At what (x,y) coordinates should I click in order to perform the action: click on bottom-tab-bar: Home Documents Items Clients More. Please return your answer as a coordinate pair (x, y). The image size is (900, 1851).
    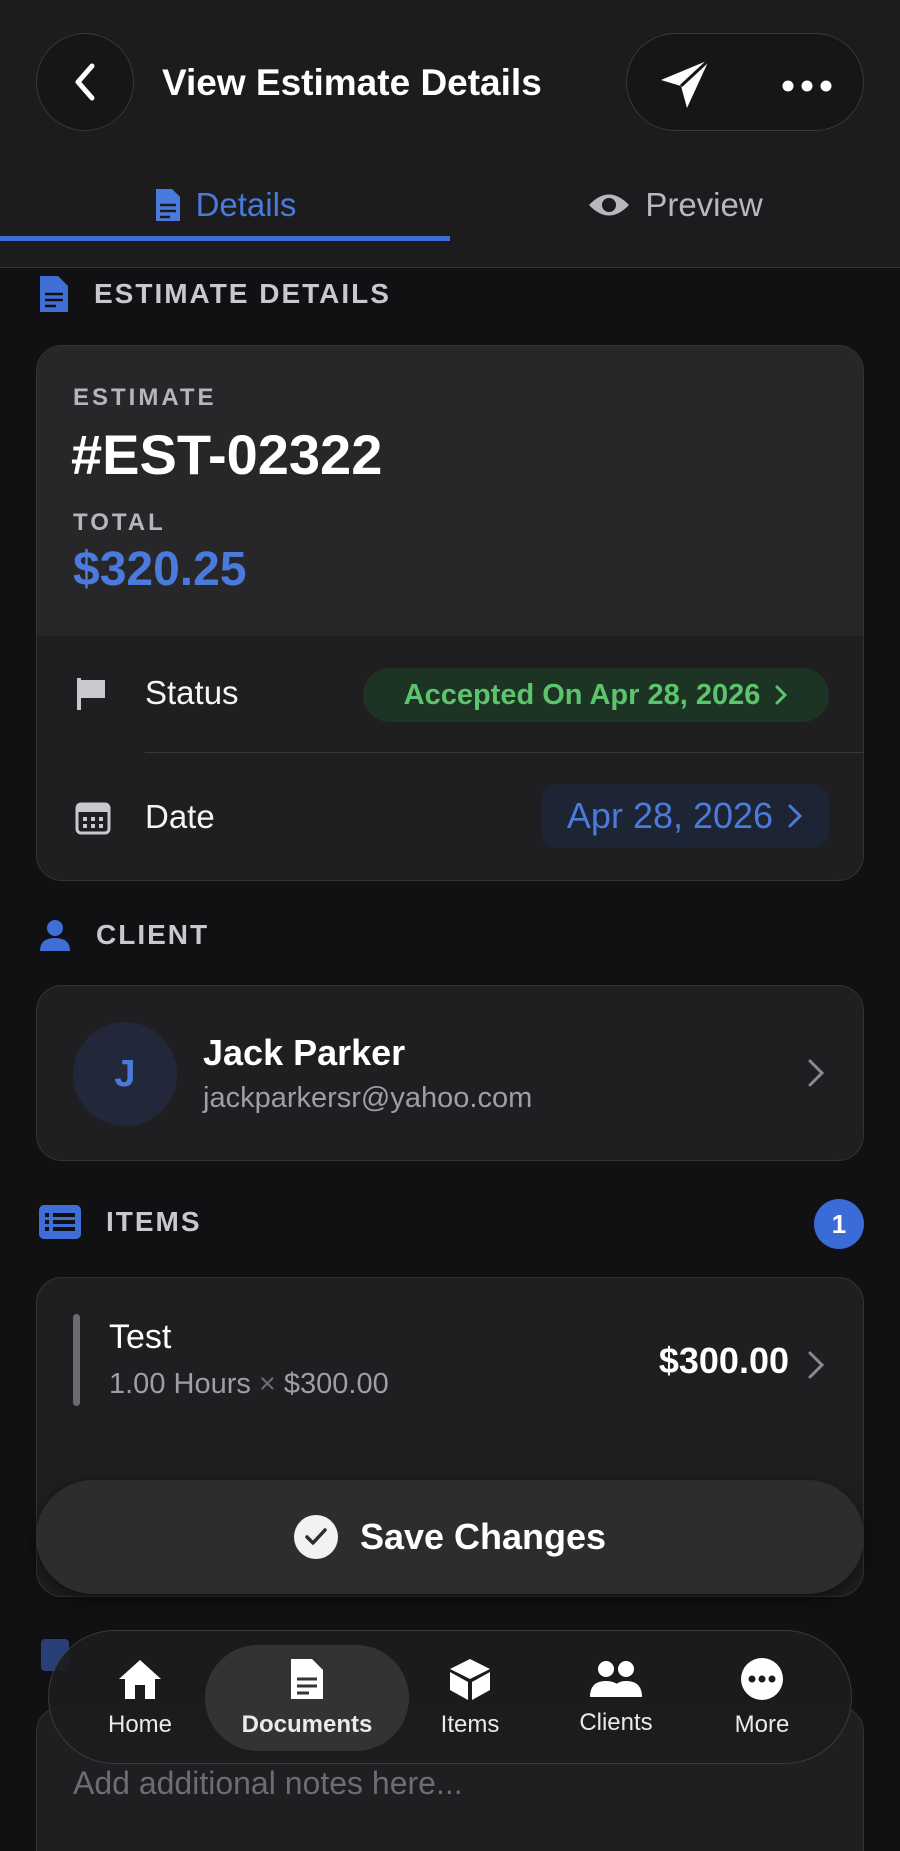
    Looking at the image, I should click on (450, 1697).